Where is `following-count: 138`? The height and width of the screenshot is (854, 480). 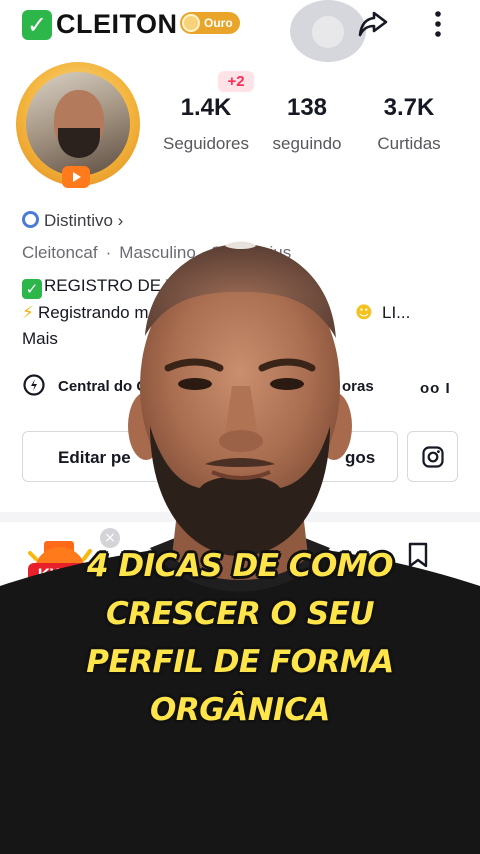
following-count: 138 is located at coordinates (307, 107).